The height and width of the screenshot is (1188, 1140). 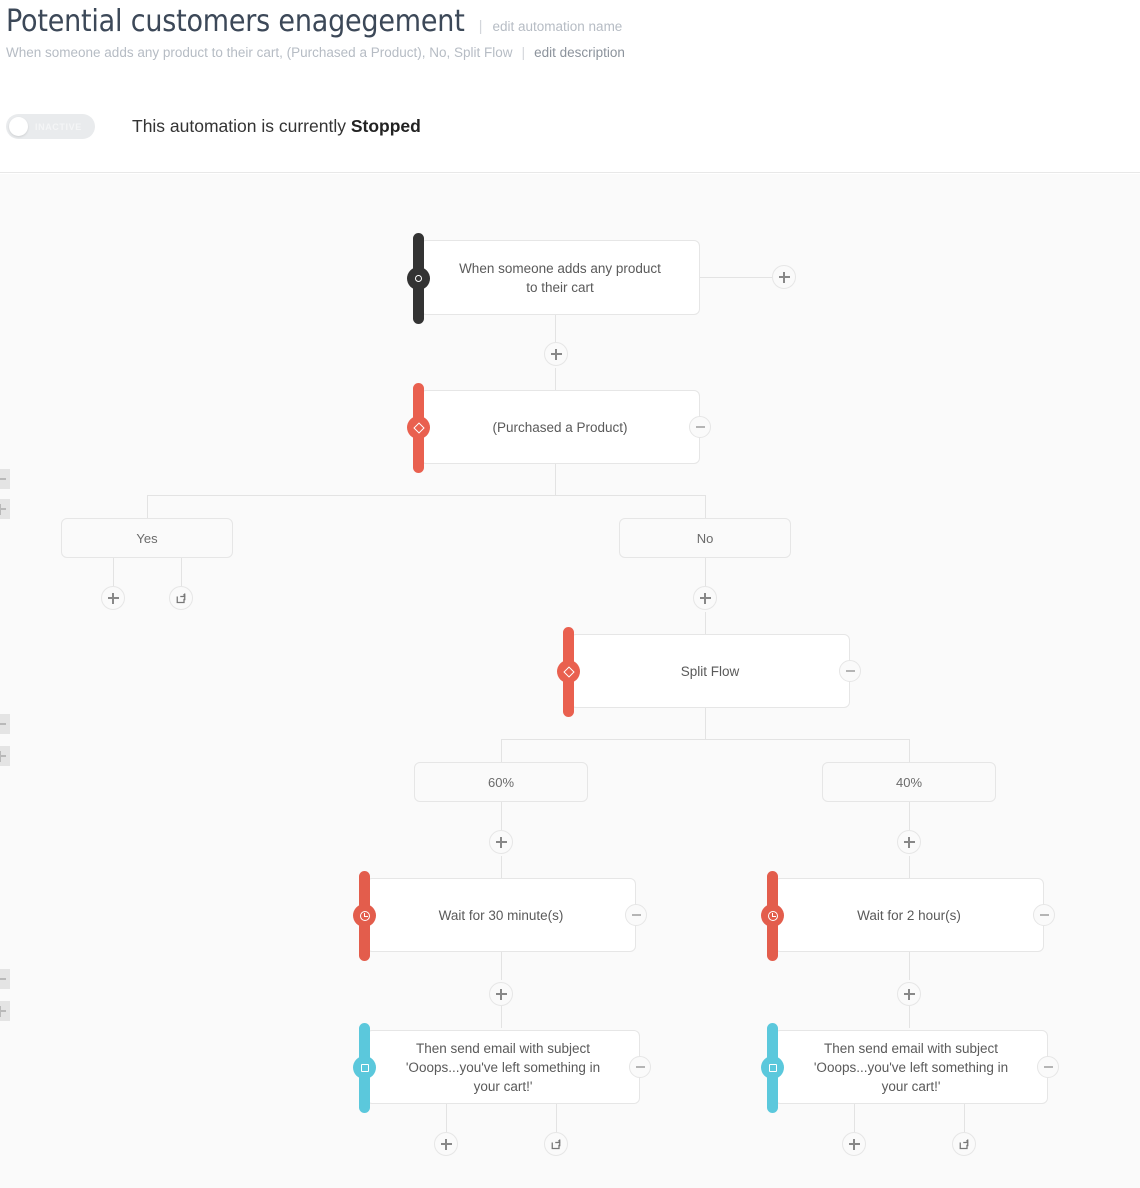 I want to click on branch-label-text: 40%, so click(x=909, y=782).